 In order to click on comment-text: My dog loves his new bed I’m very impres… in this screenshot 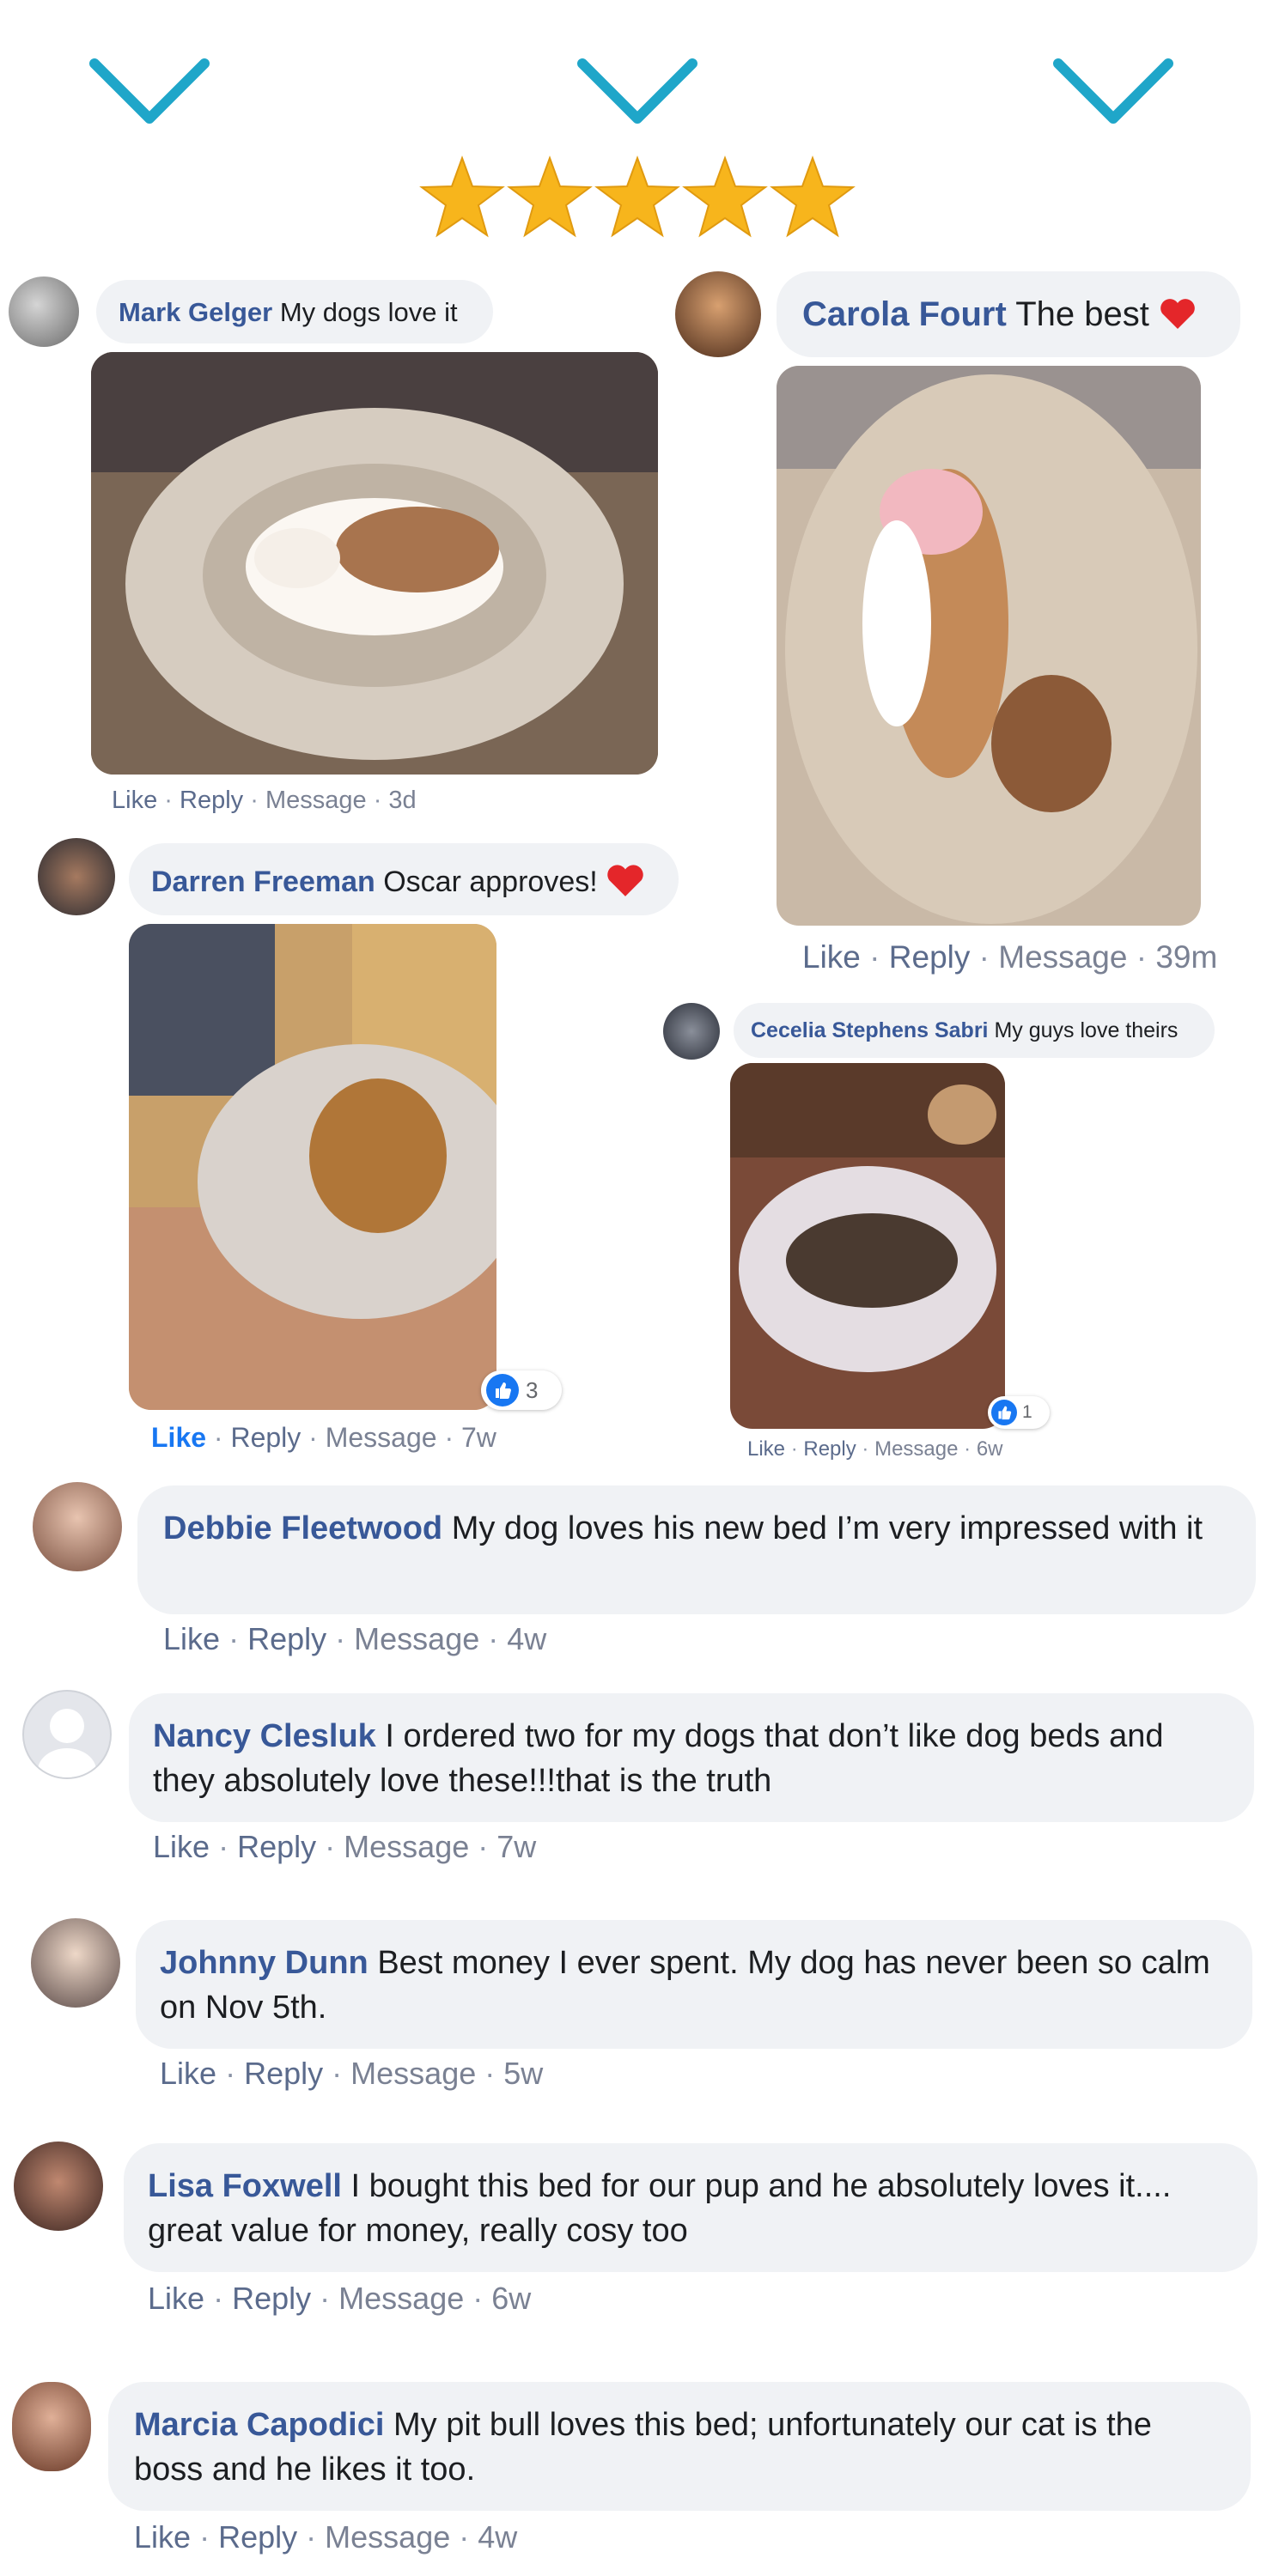, I will do `click(827, 1528)`.